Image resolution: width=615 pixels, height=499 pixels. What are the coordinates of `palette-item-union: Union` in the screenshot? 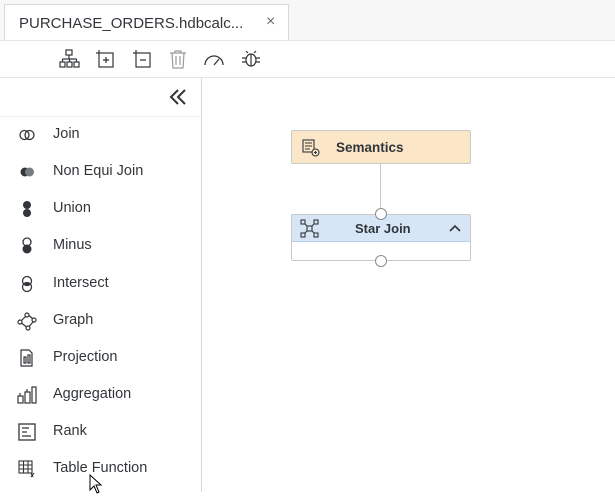 It's located at (100, 209).